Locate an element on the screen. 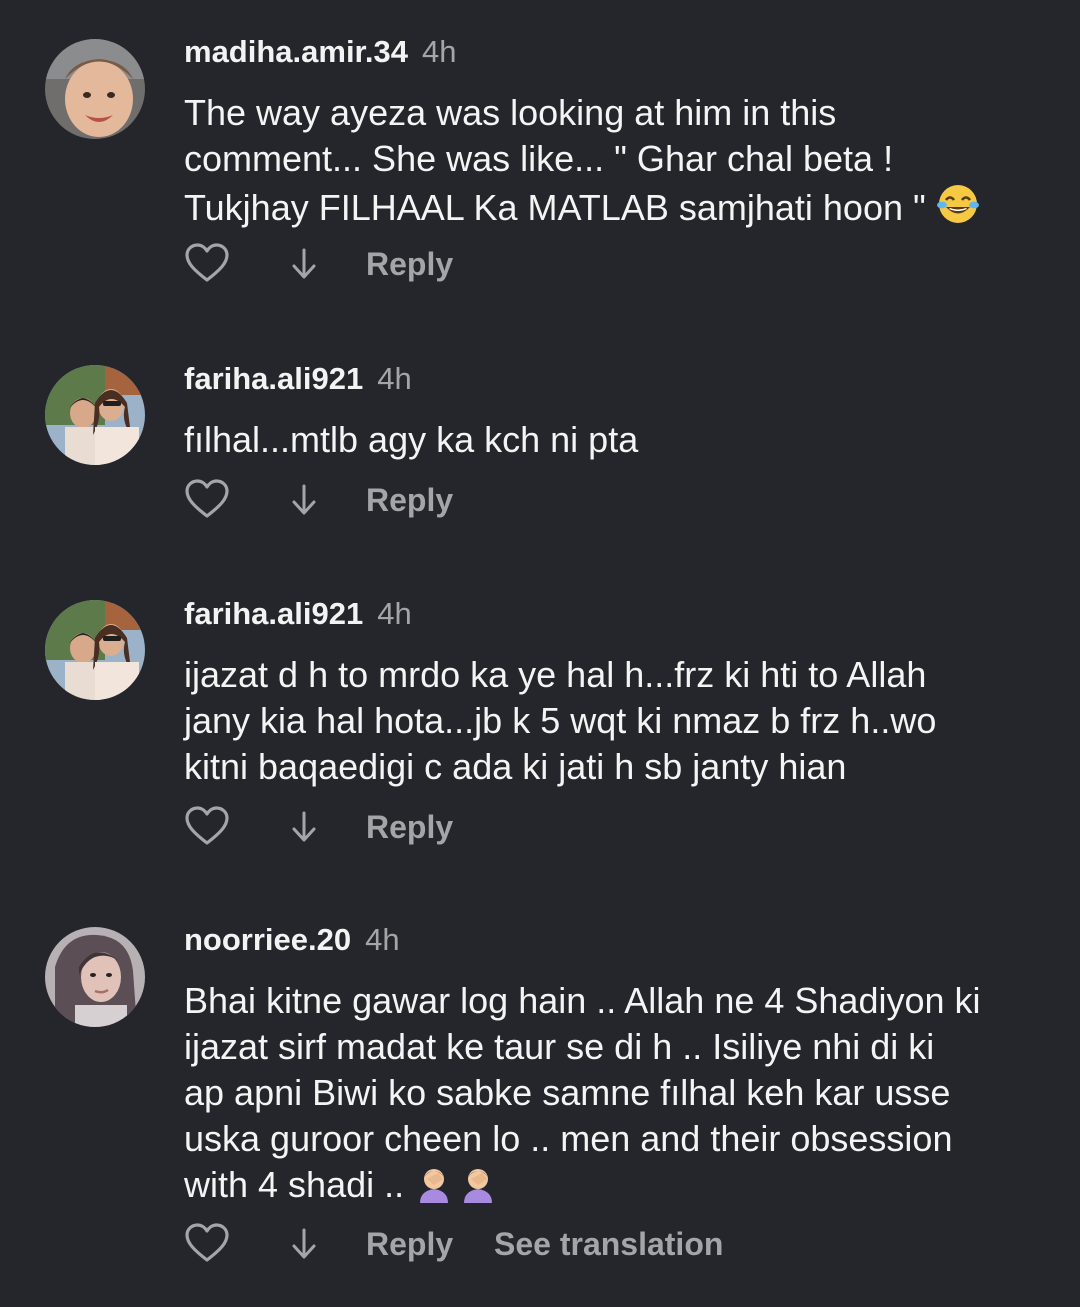  username: madiha.amir.34 is located at coordinates (296, 51).